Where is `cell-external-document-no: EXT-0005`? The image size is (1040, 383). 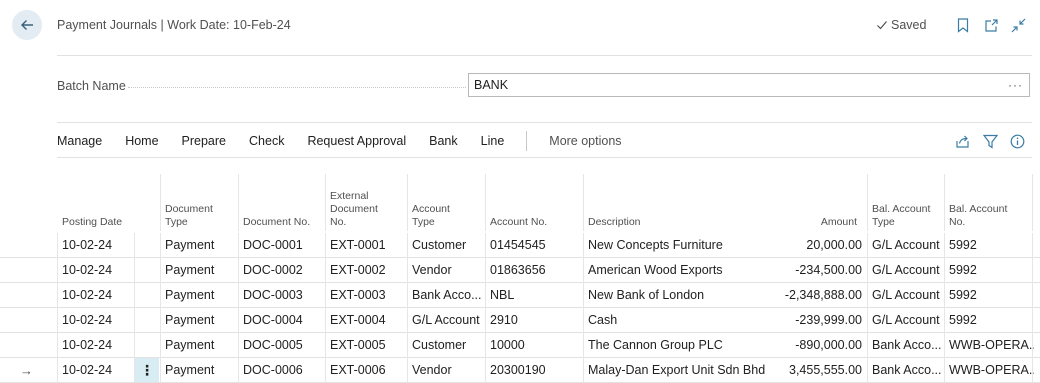
cell-external-document-no: EXT-0005 is located at coordinates (366, 345).